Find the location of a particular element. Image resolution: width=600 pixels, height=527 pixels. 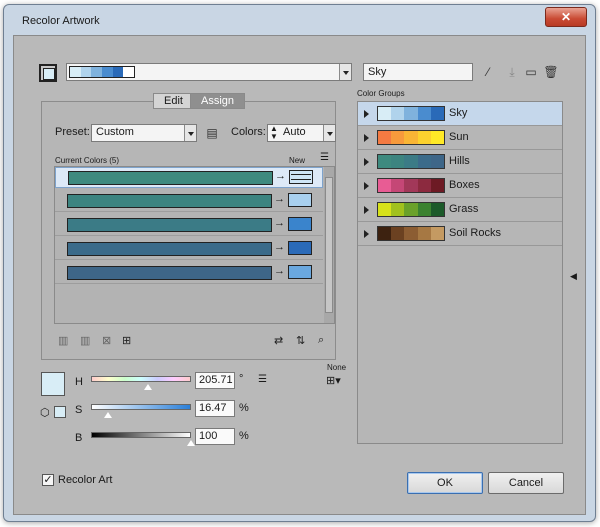

trash-icon: 🗑 is located at coordinates (551, 72).